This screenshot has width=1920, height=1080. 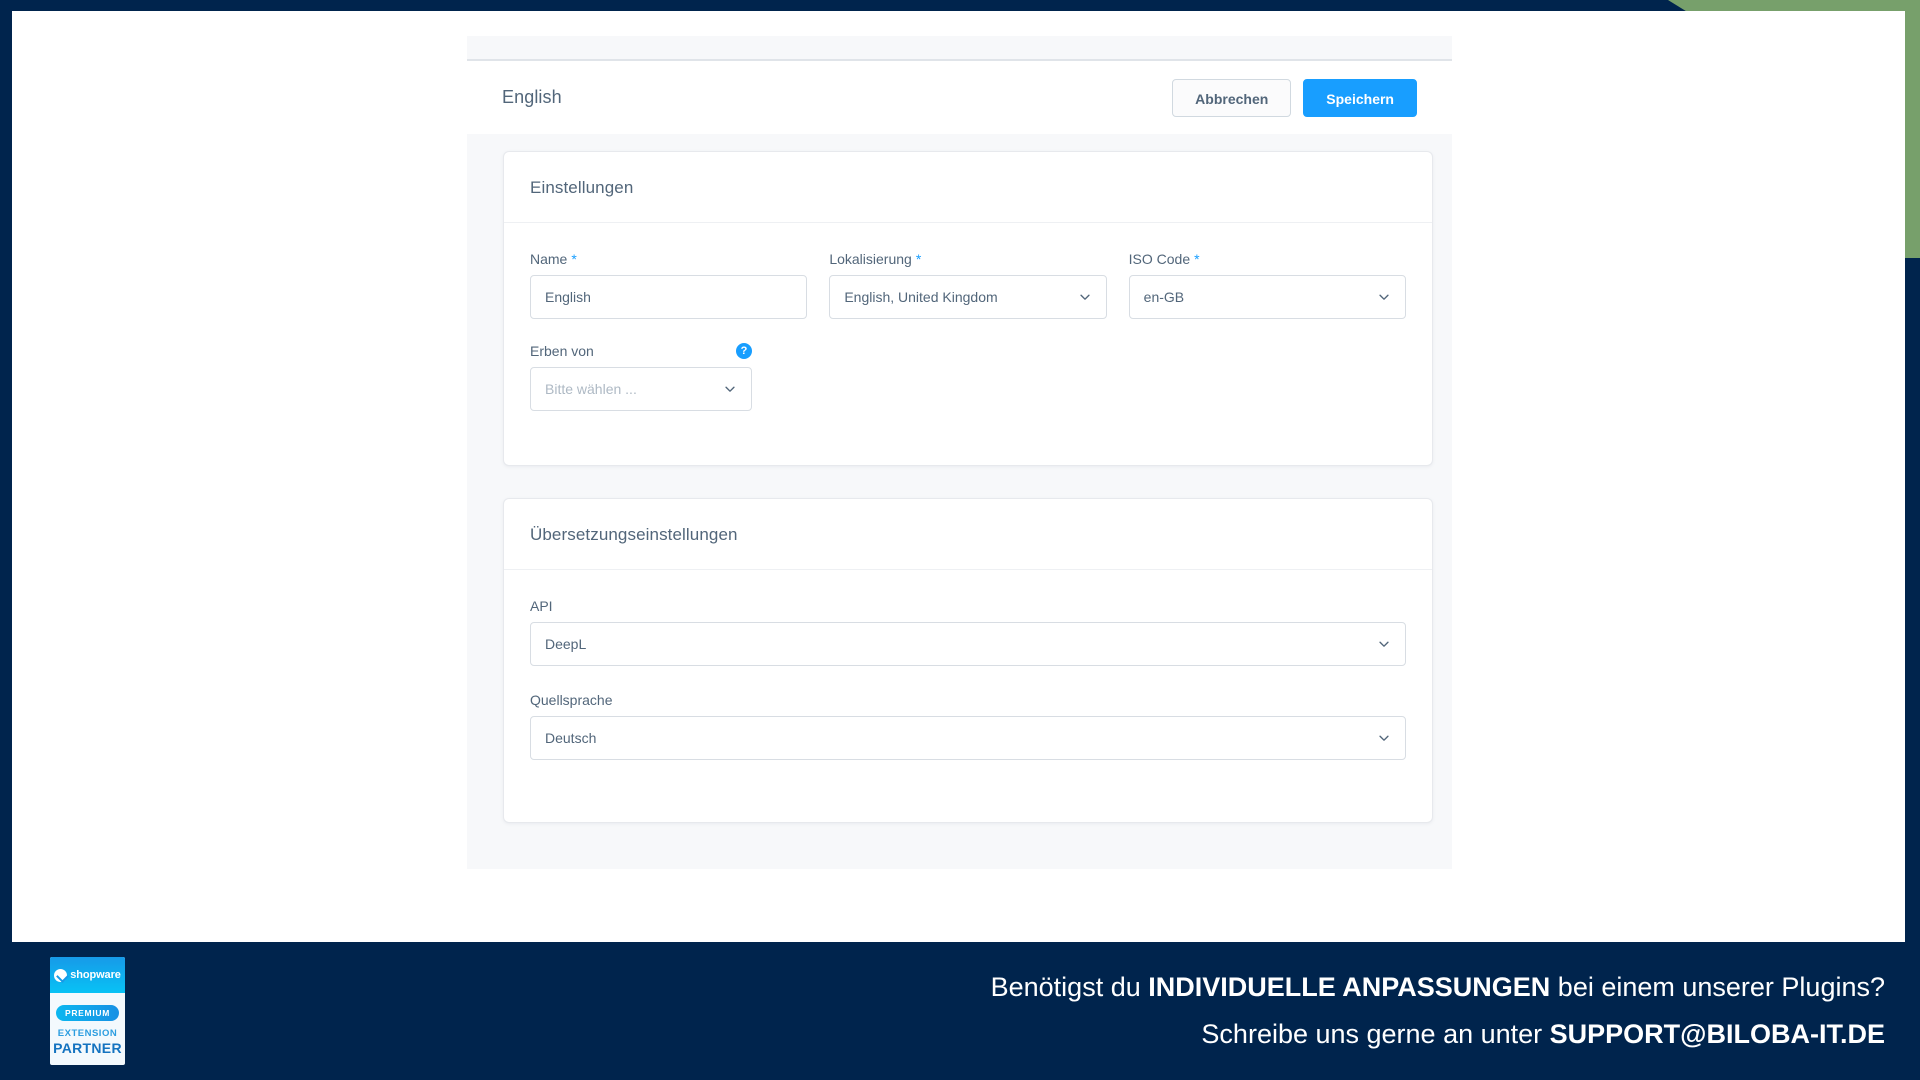 I want to click on api-label: API, so click(x=968, y=606).